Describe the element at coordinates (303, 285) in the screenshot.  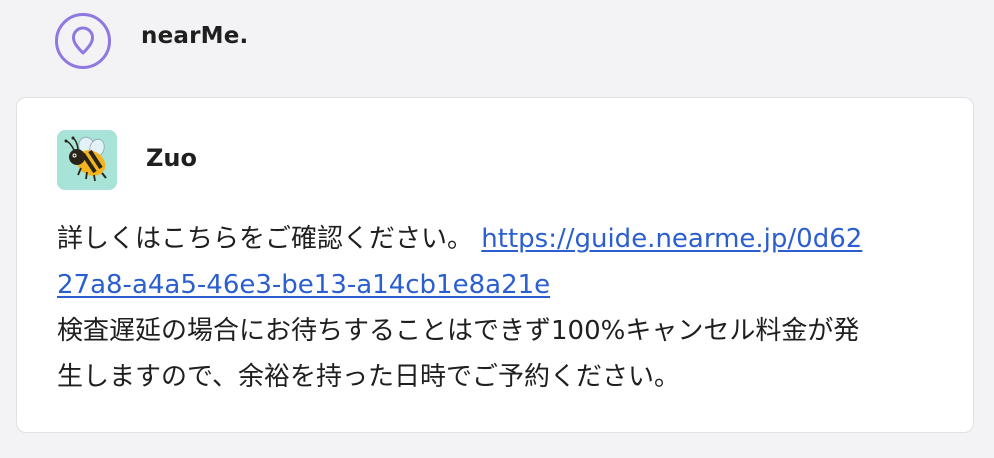
I see `guide-link-continued: 27a8-a4a5-46e3-be13-a14cb1e8a21e` at that location.